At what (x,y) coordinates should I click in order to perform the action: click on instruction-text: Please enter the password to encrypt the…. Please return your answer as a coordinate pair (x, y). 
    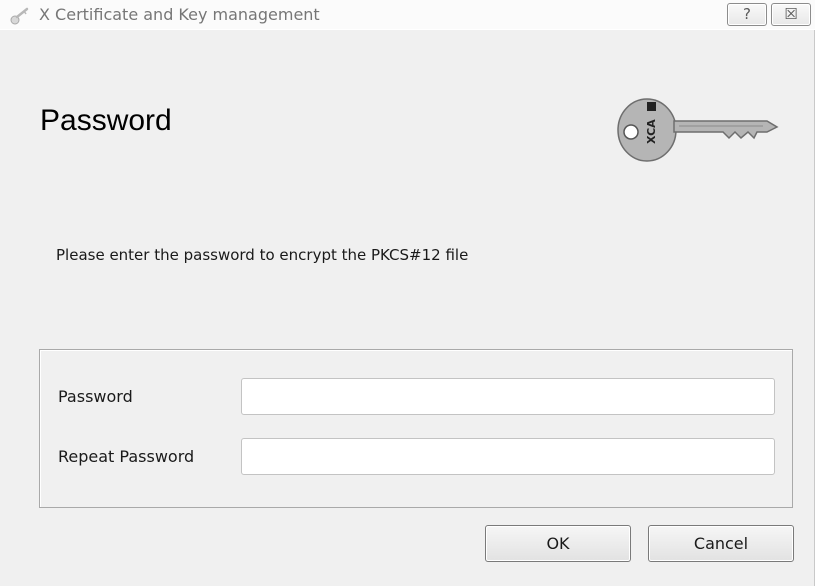
    Looking at the image, I should click on (262, 255).